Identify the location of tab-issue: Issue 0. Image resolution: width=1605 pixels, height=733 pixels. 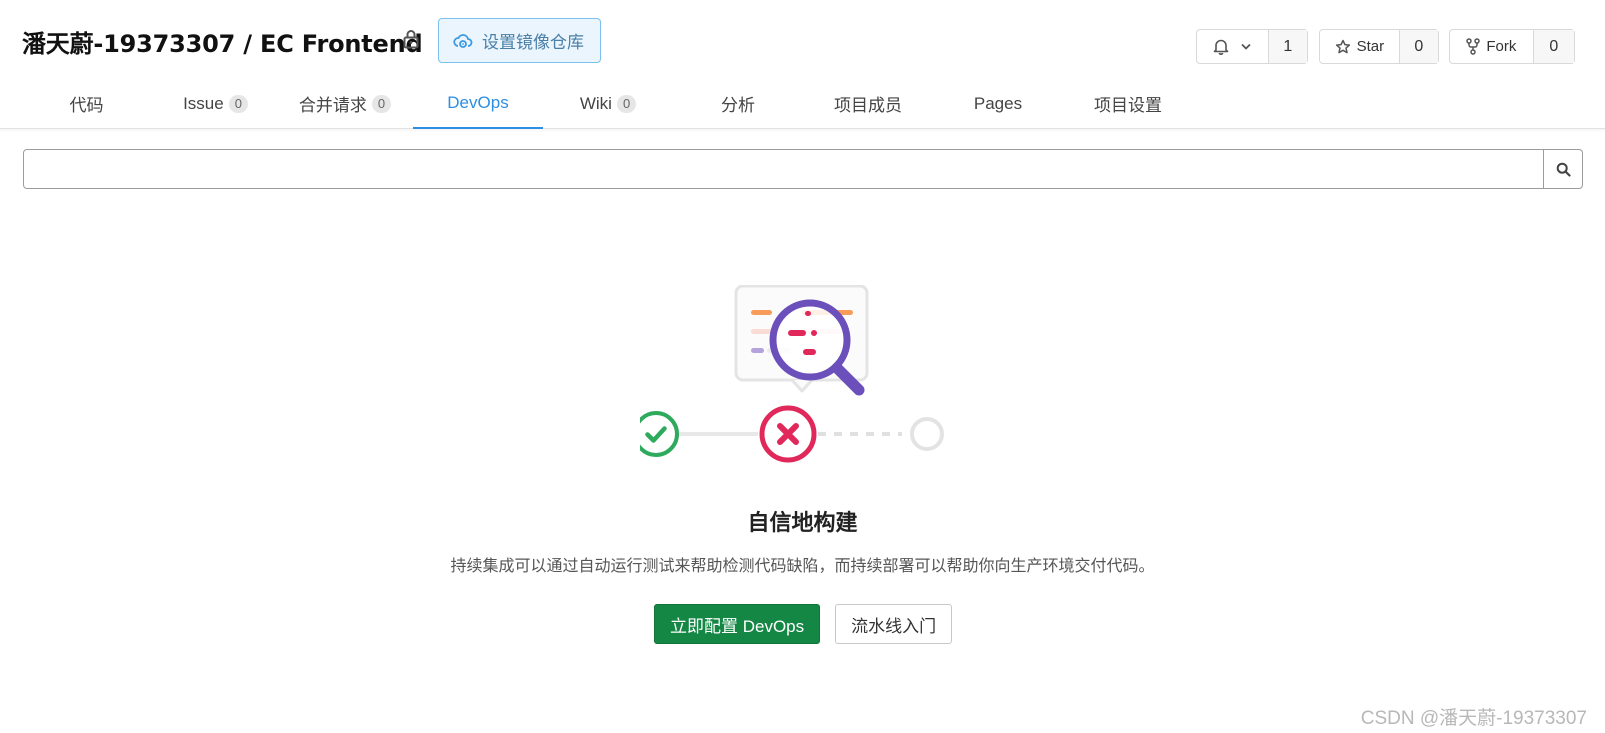
(215, 103).